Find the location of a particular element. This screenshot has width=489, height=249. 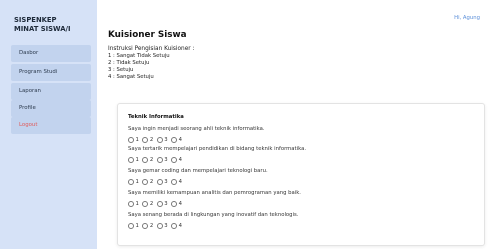

nav-item-logout: Logout is located at coordinates (51, 125).